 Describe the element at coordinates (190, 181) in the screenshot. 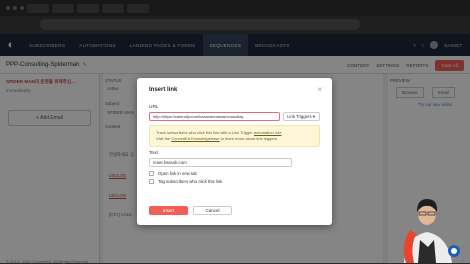

I see `checkbox-label: Tag subscribers who click this link` at that location.